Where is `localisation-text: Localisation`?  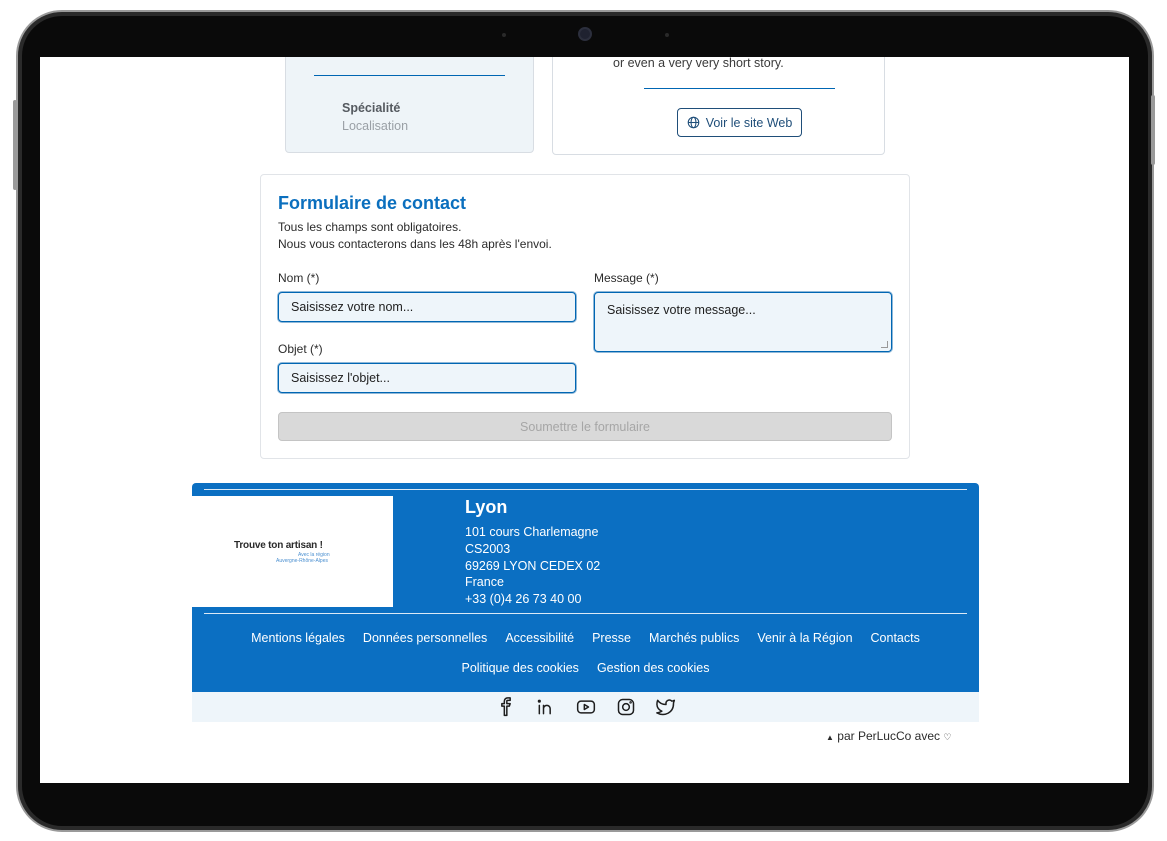 localisation-text: Localisation is located at coordinates (375, 126).